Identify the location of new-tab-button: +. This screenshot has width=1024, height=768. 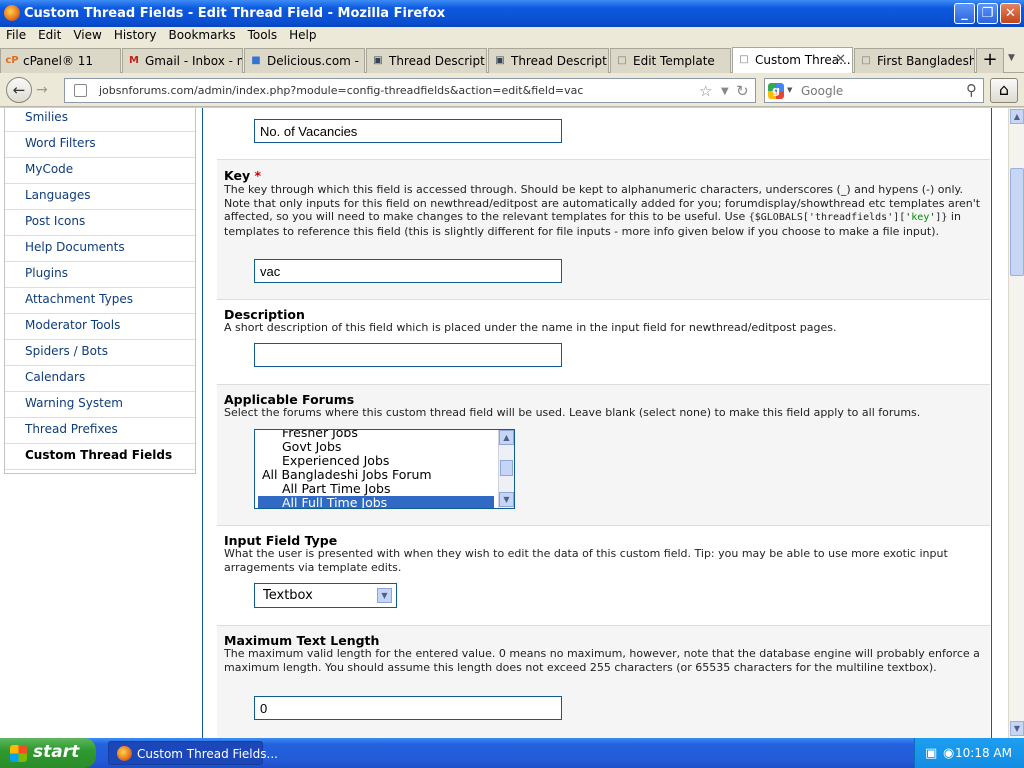
(990, 60).